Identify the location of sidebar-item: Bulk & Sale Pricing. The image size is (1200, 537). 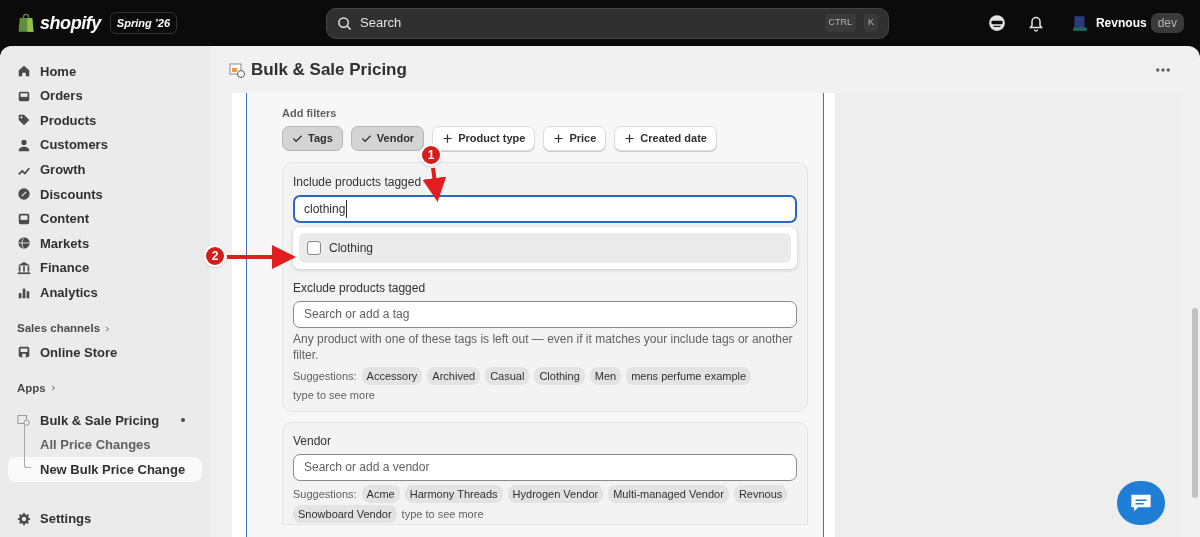
(105, 420).